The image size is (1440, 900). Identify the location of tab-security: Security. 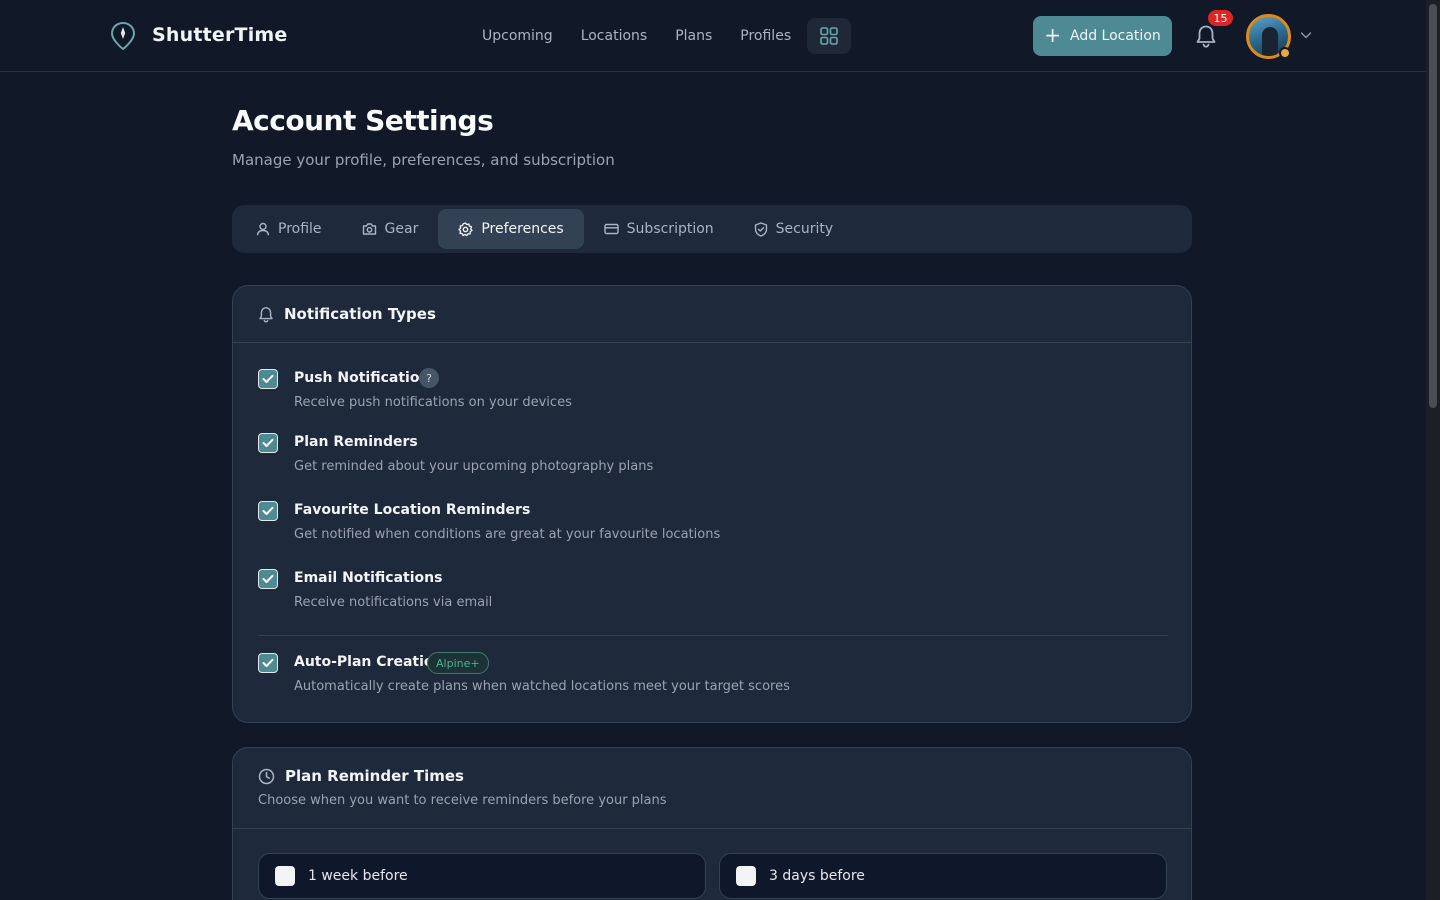
(794, 229).